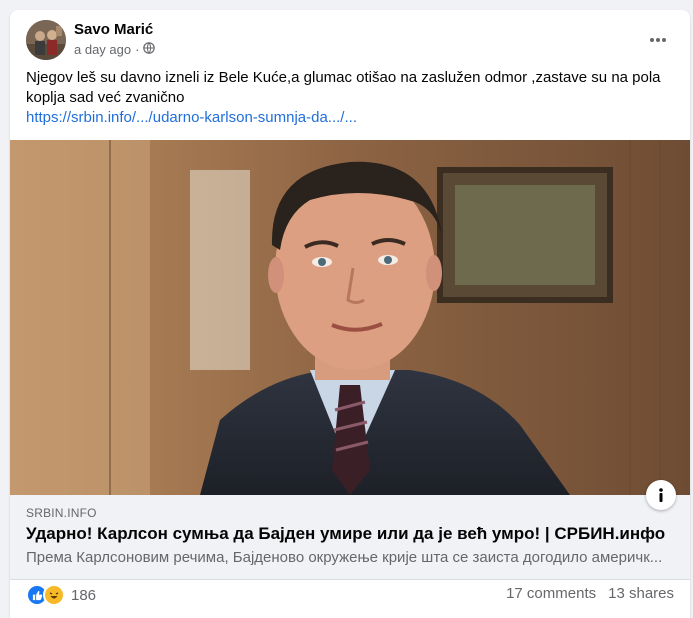 Image resolution: width=693 pixels, height=618 pixels. I want to click on more-horizontal-icon, so click(658, 40).